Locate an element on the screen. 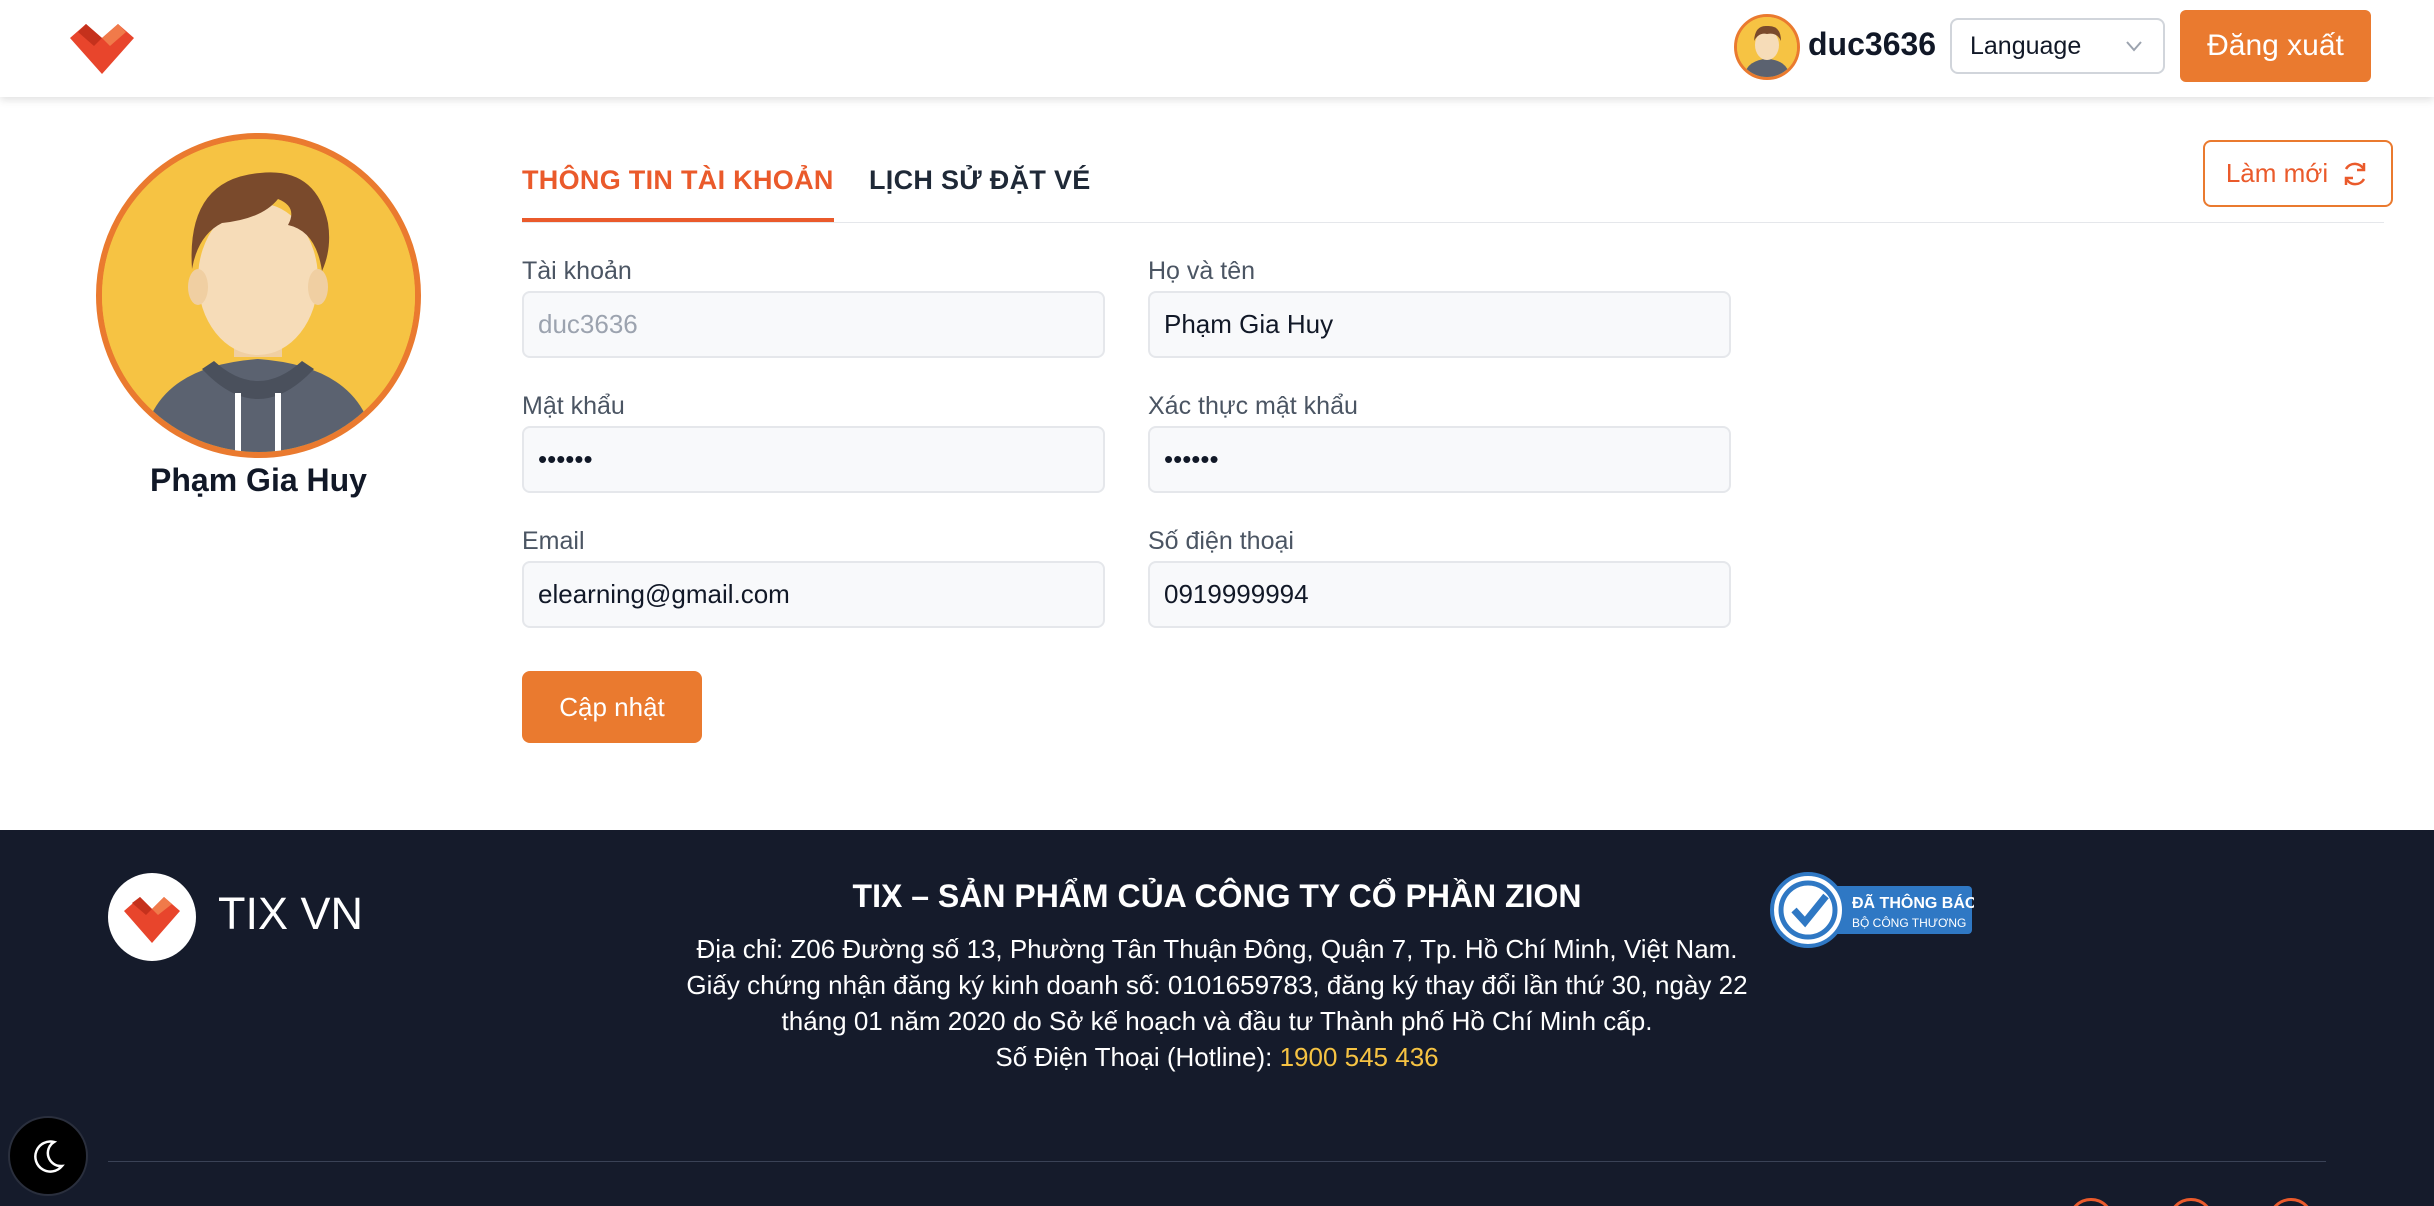 This screenshot has width=2434, height=1206. hotline-number: 1900 545 436 is located at coordinates (1359, 1057).